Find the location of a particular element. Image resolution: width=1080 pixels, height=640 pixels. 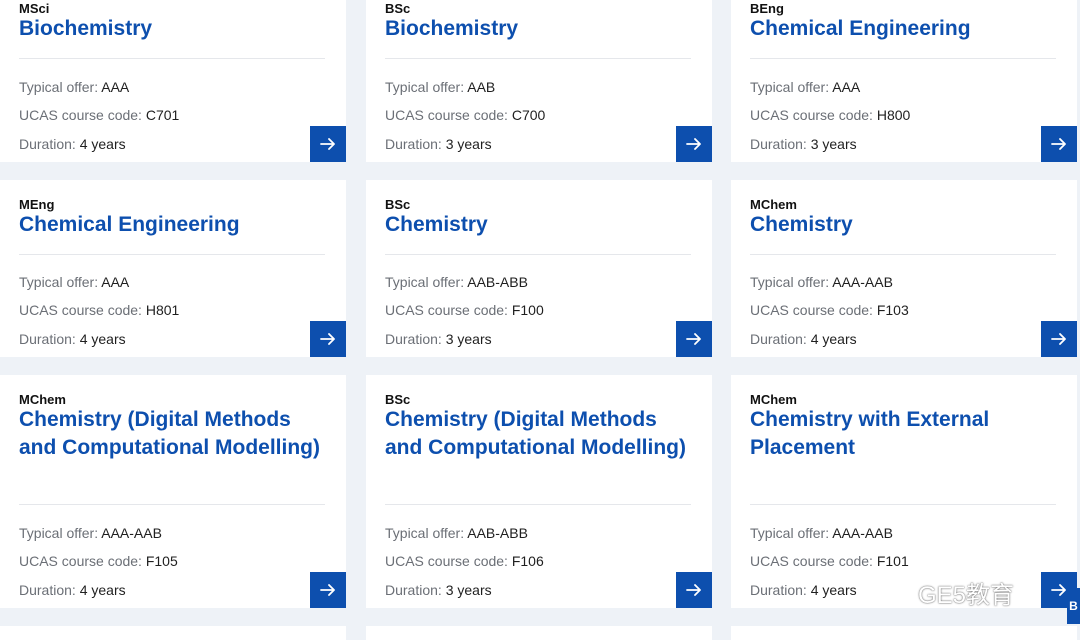

ucas-code: UCAS course code: F106 is located at coordinates (464, 561).